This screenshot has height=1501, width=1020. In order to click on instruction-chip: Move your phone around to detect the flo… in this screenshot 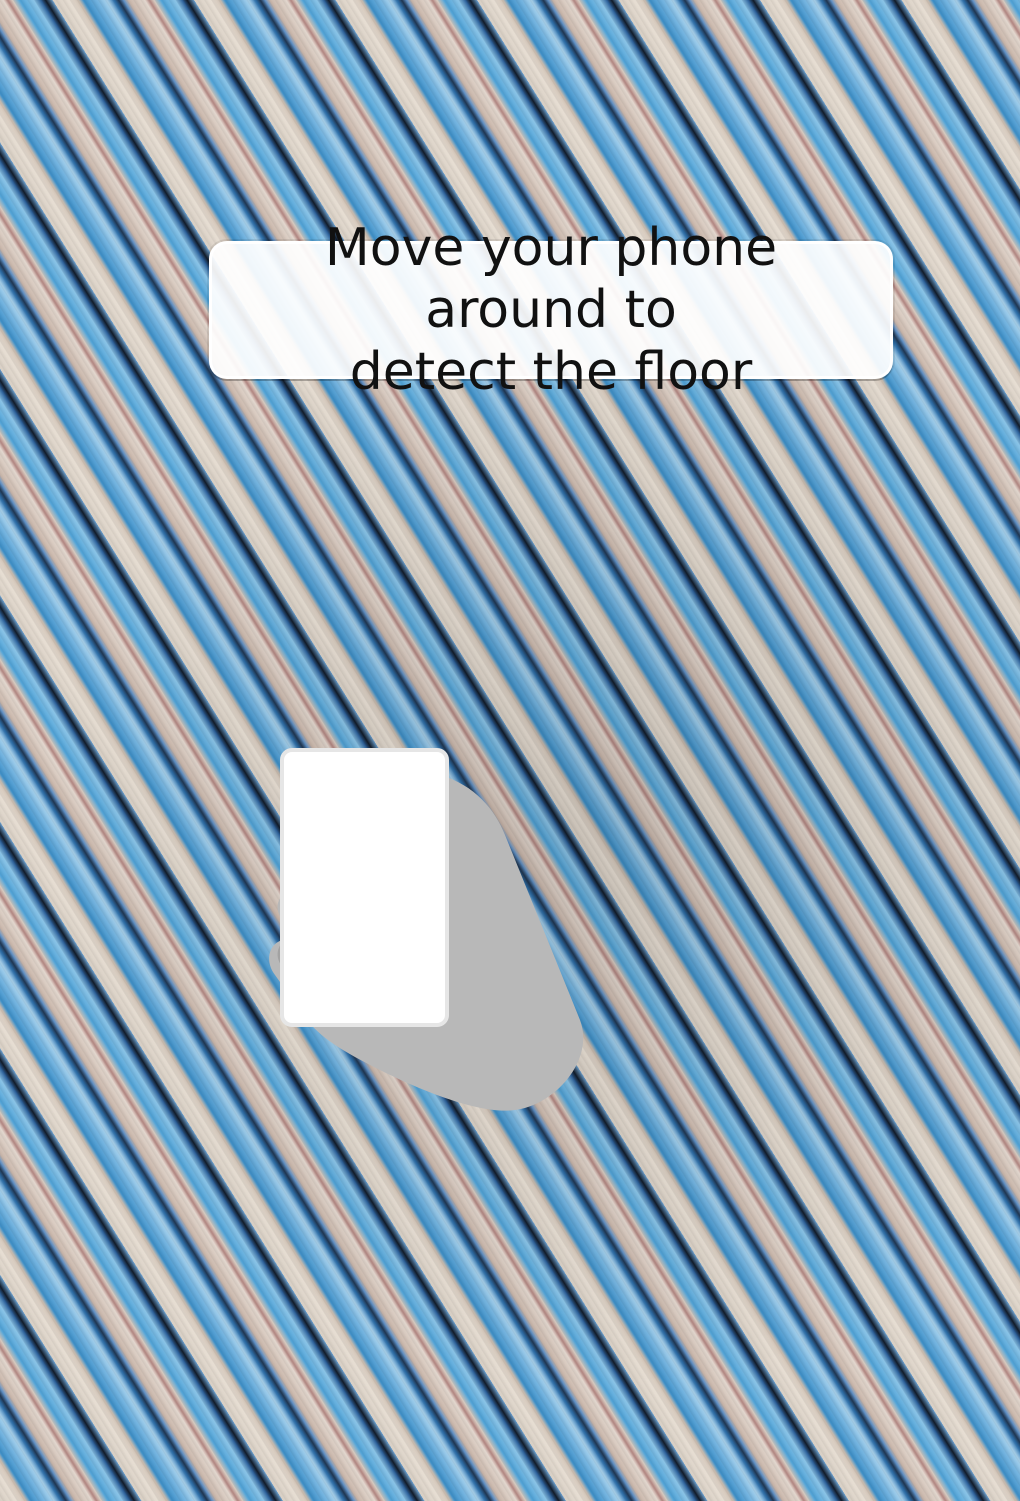, I will do `click(551, 310)`.